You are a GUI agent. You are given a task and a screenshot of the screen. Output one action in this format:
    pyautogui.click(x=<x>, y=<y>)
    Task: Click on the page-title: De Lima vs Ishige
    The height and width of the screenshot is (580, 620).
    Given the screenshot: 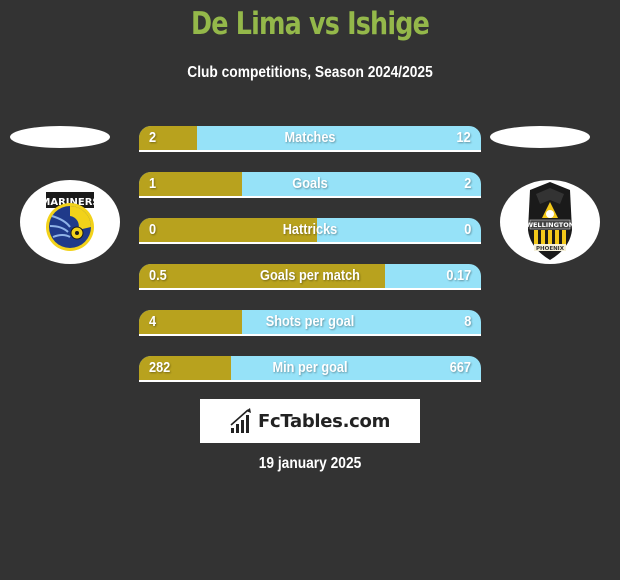 What is the action you would take?
    pyautogui.click(x=310, y=24)
    